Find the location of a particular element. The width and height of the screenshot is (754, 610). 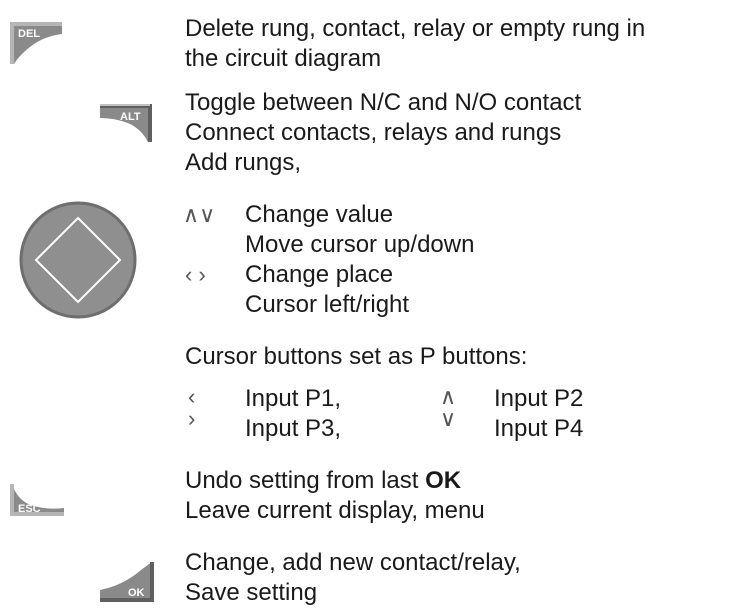

p4-label: Input P4 is located at coordinates (539, 428).